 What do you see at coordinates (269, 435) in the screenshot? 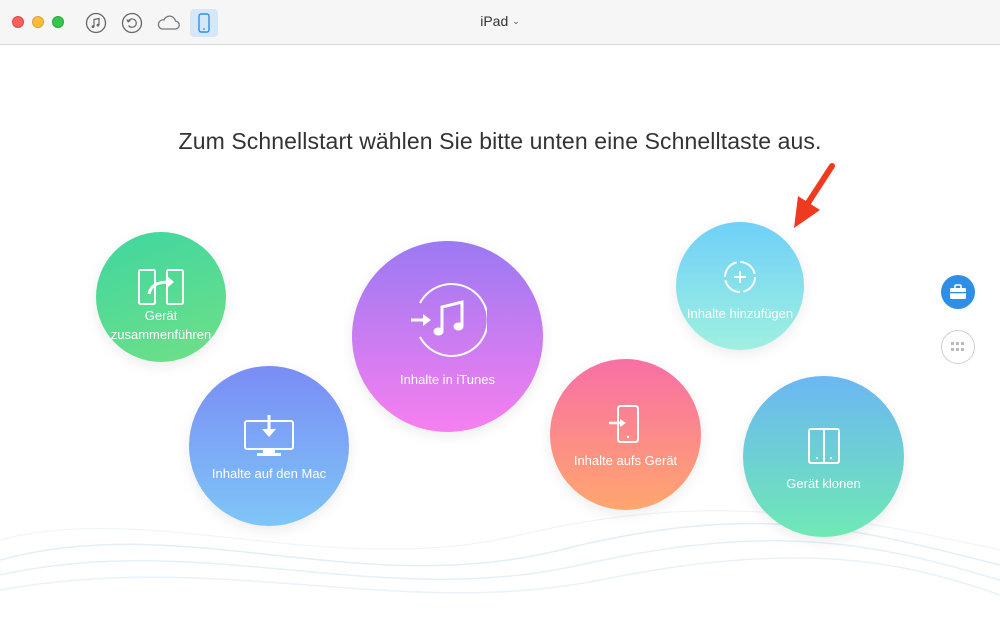
I see `monitor-download-icon` at bounding box center [269, 435].